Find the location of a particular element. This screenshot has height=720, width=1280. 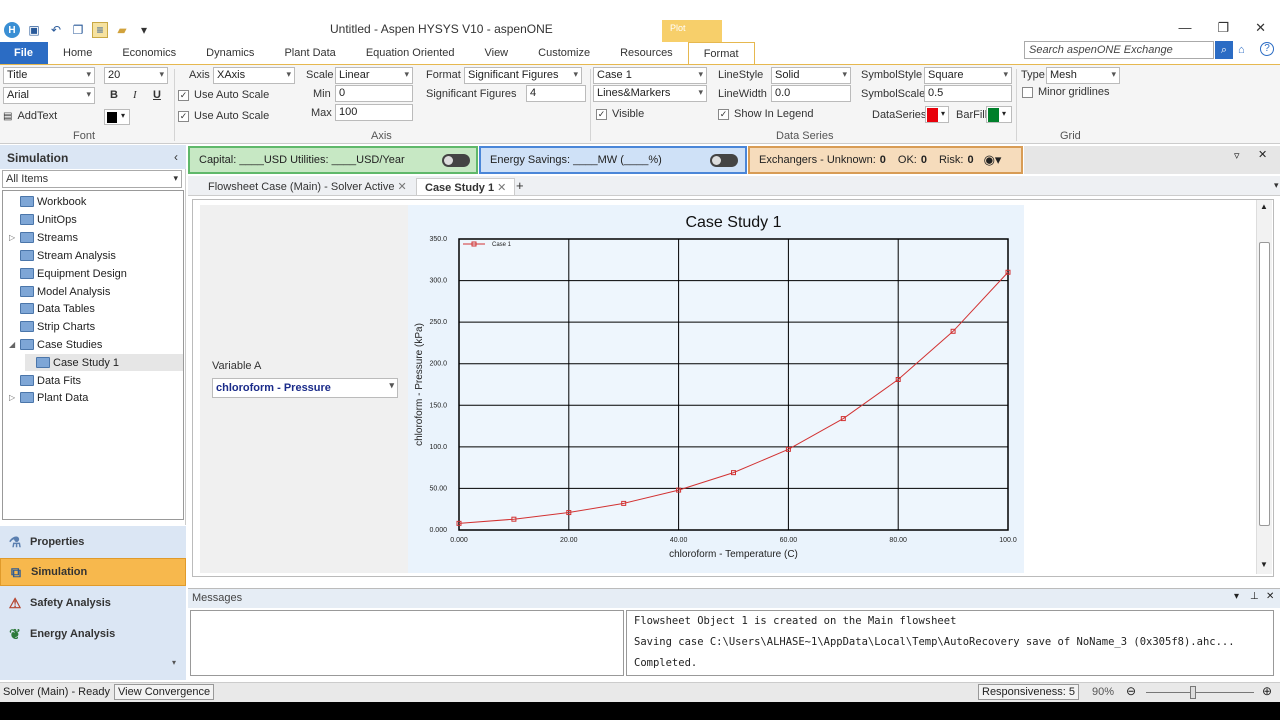

font-family-select: Arial is located at coordinates (49, 95).